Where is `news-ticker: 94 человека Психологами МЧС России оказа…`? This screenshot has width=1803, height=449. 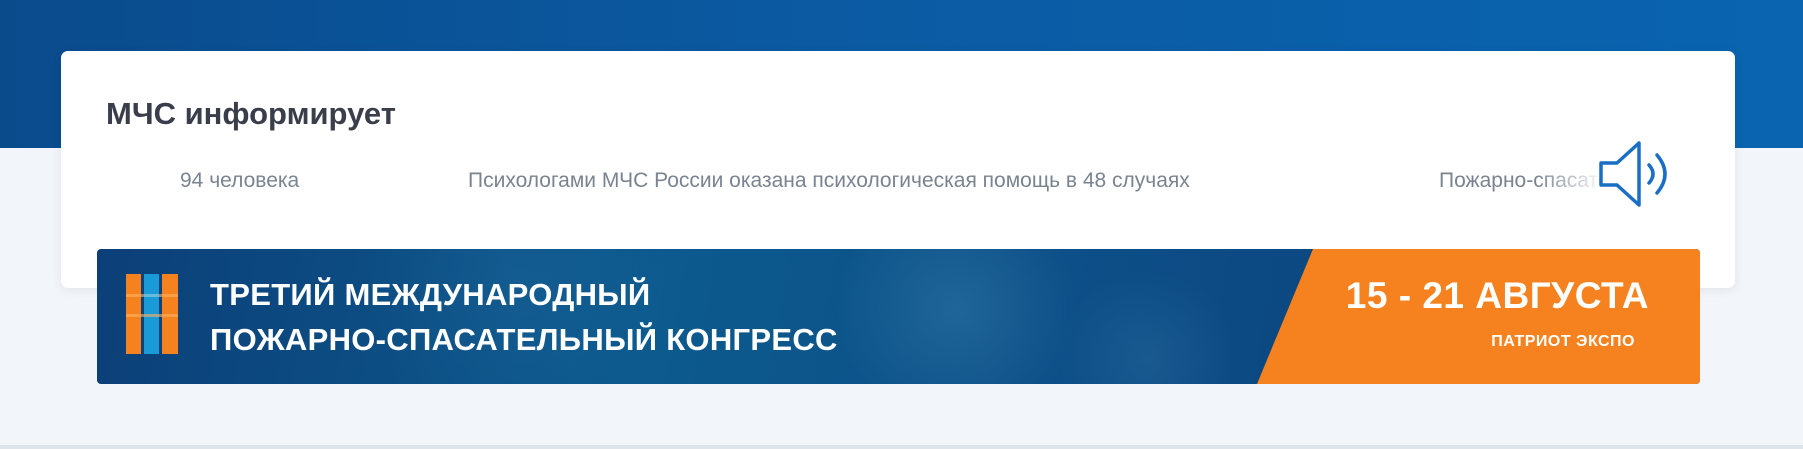
news-ticker: 94 человека Психологами МЧС России оказа… is located at coordinates (856, 181).